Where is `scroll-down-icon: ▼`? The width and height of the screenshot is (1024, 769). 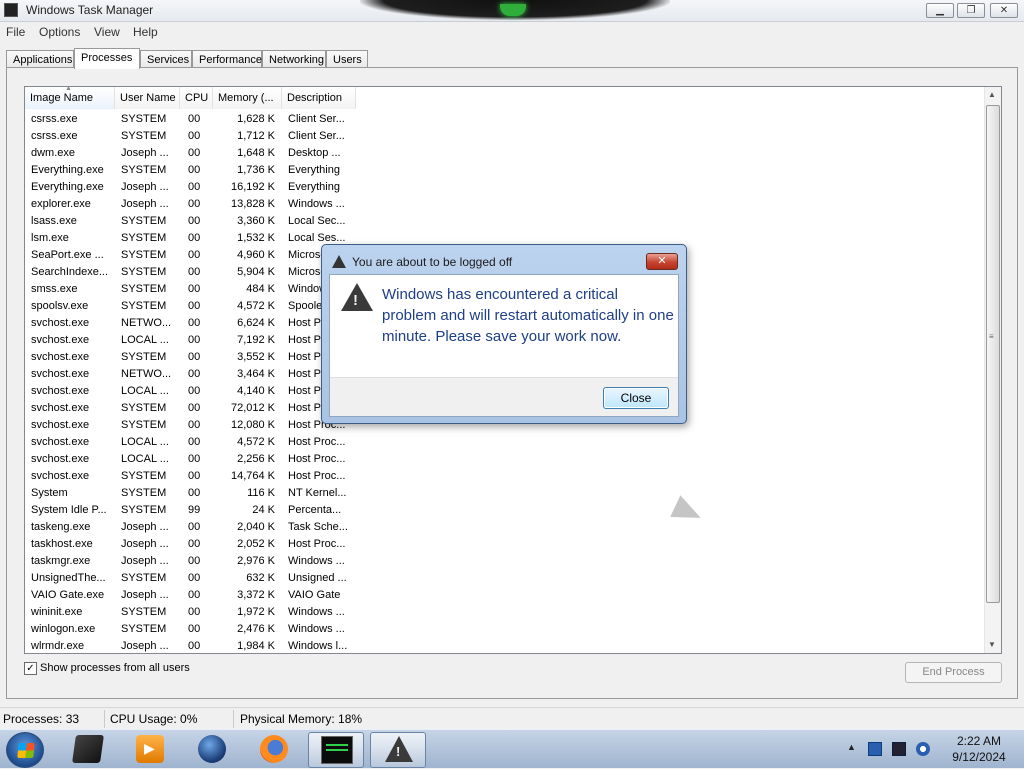
scroll-down-icon: ▼ is located at coordinates (992, 644).